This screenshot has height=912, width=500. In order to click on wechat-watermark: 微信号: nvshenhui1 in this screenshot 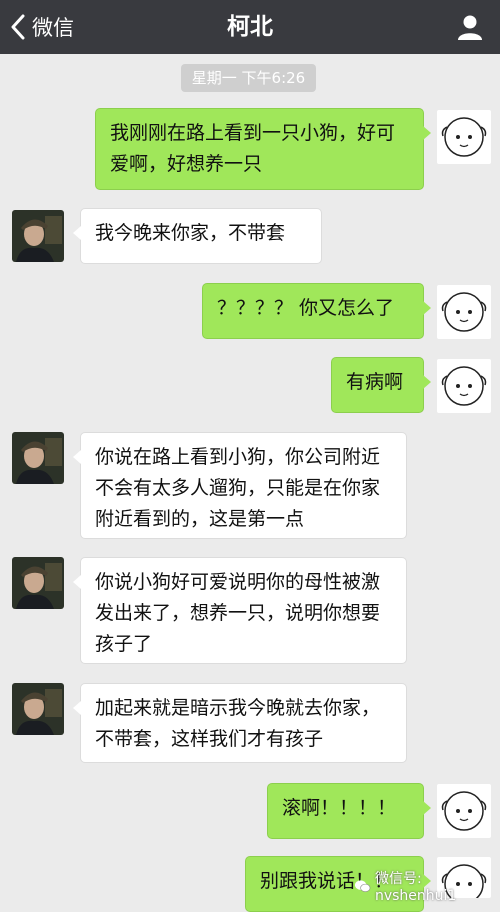, I will do `click(427, 886)`.